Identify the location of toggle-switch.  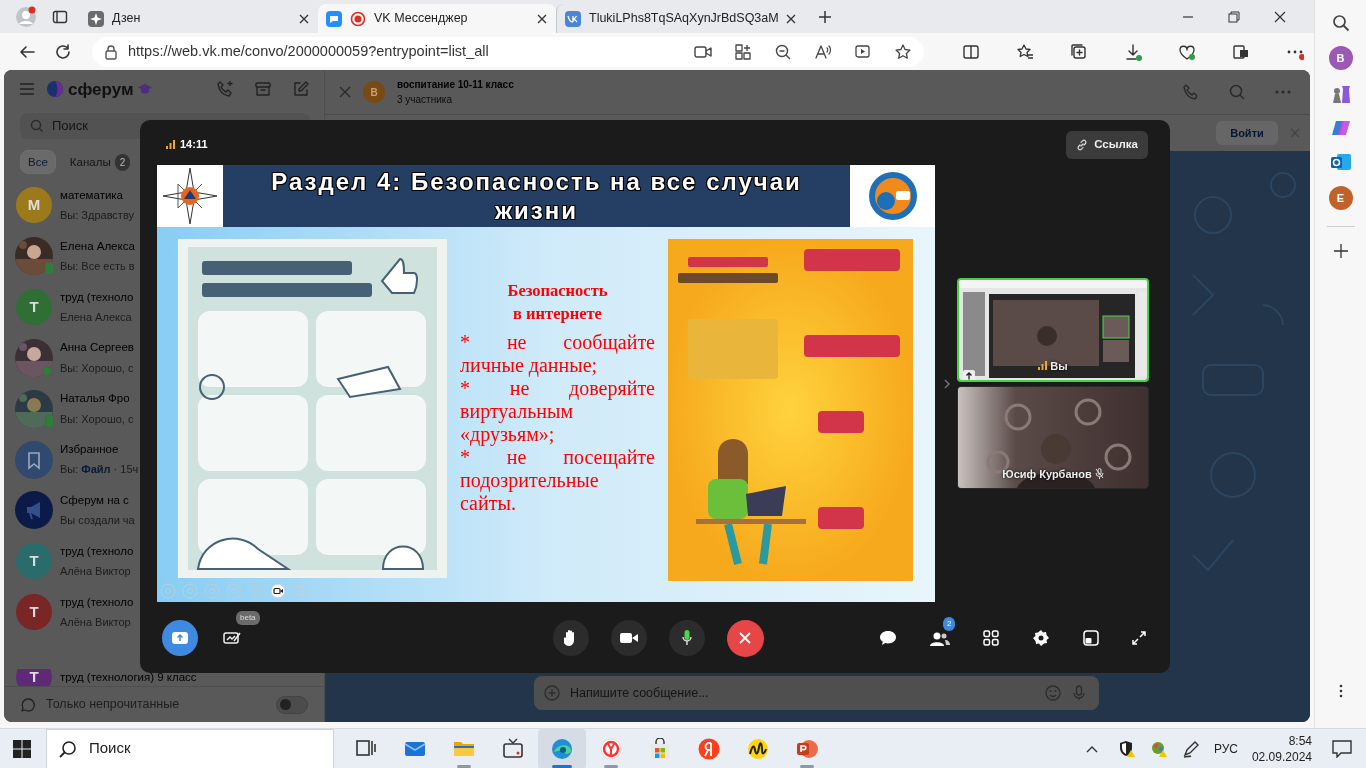
(292, 704).